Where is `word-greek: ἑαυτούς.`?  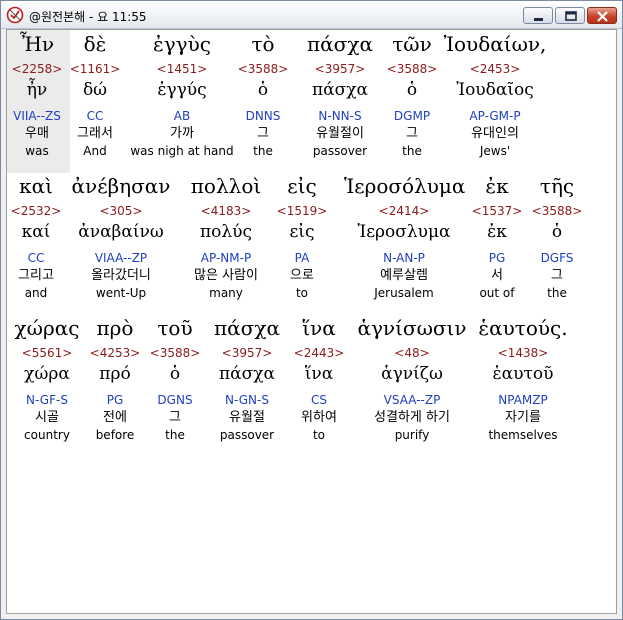 word-greek: ἑαυτούς. is located at coordinates (523, 328).